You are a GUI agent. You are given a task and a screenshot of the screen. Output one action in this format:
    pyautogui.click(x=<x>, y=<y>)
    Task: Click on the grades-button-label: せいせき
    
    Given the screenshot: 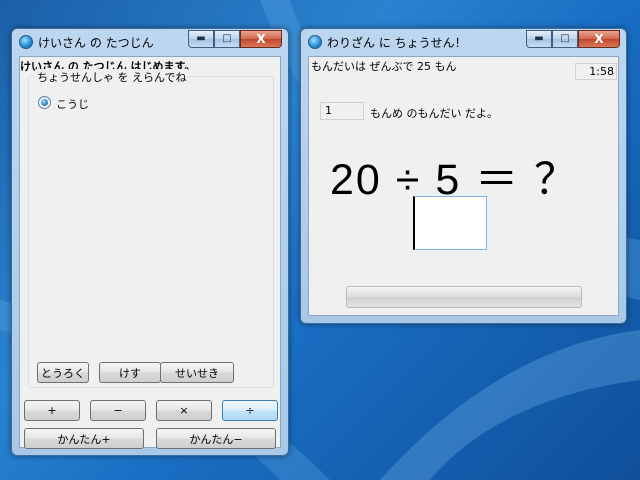 What is the action you would take?
    pyautogui.click(x=197, y=373)
    